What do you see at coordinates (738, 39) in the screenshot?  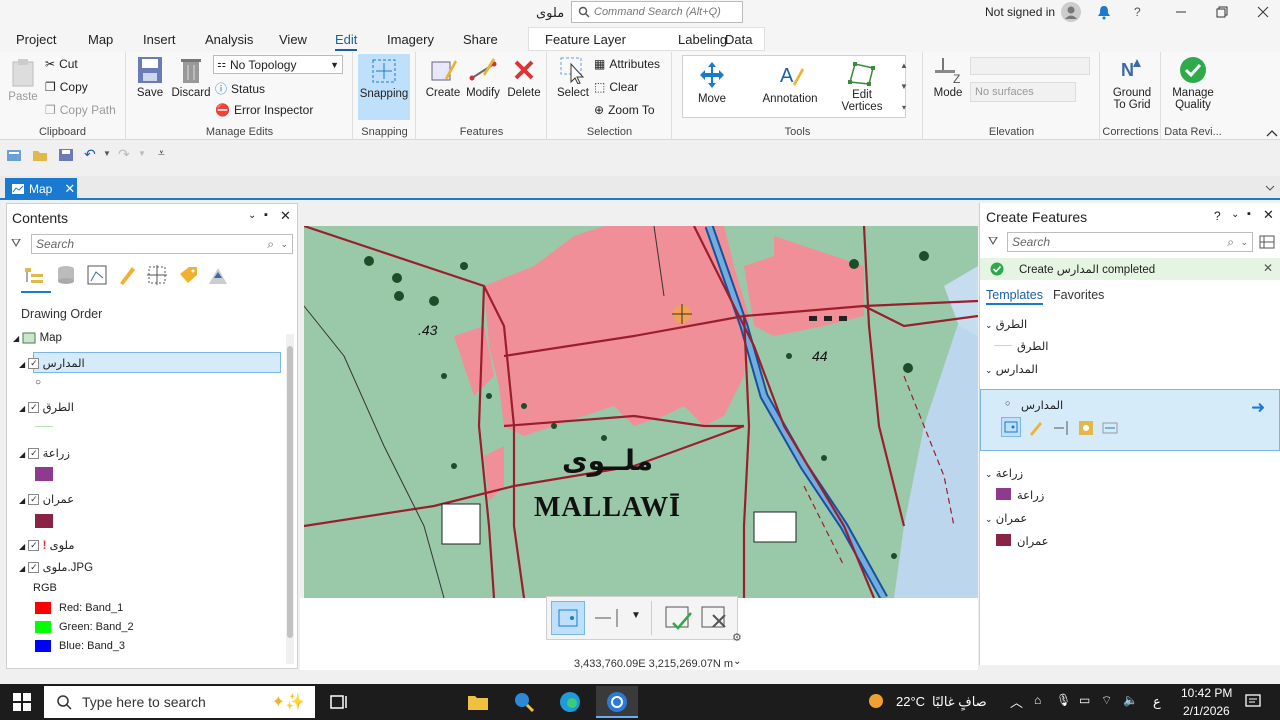 I see `tab-data: Data` at bounding box center [738, 39].